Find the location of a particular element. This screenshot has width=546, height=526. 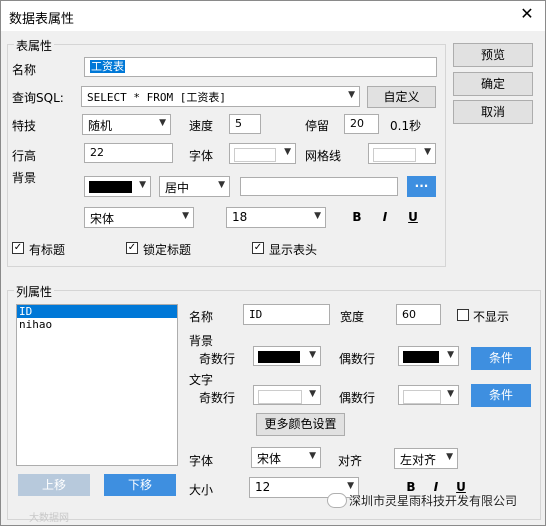

background-color-swatch is located at coordinates (110, 187).